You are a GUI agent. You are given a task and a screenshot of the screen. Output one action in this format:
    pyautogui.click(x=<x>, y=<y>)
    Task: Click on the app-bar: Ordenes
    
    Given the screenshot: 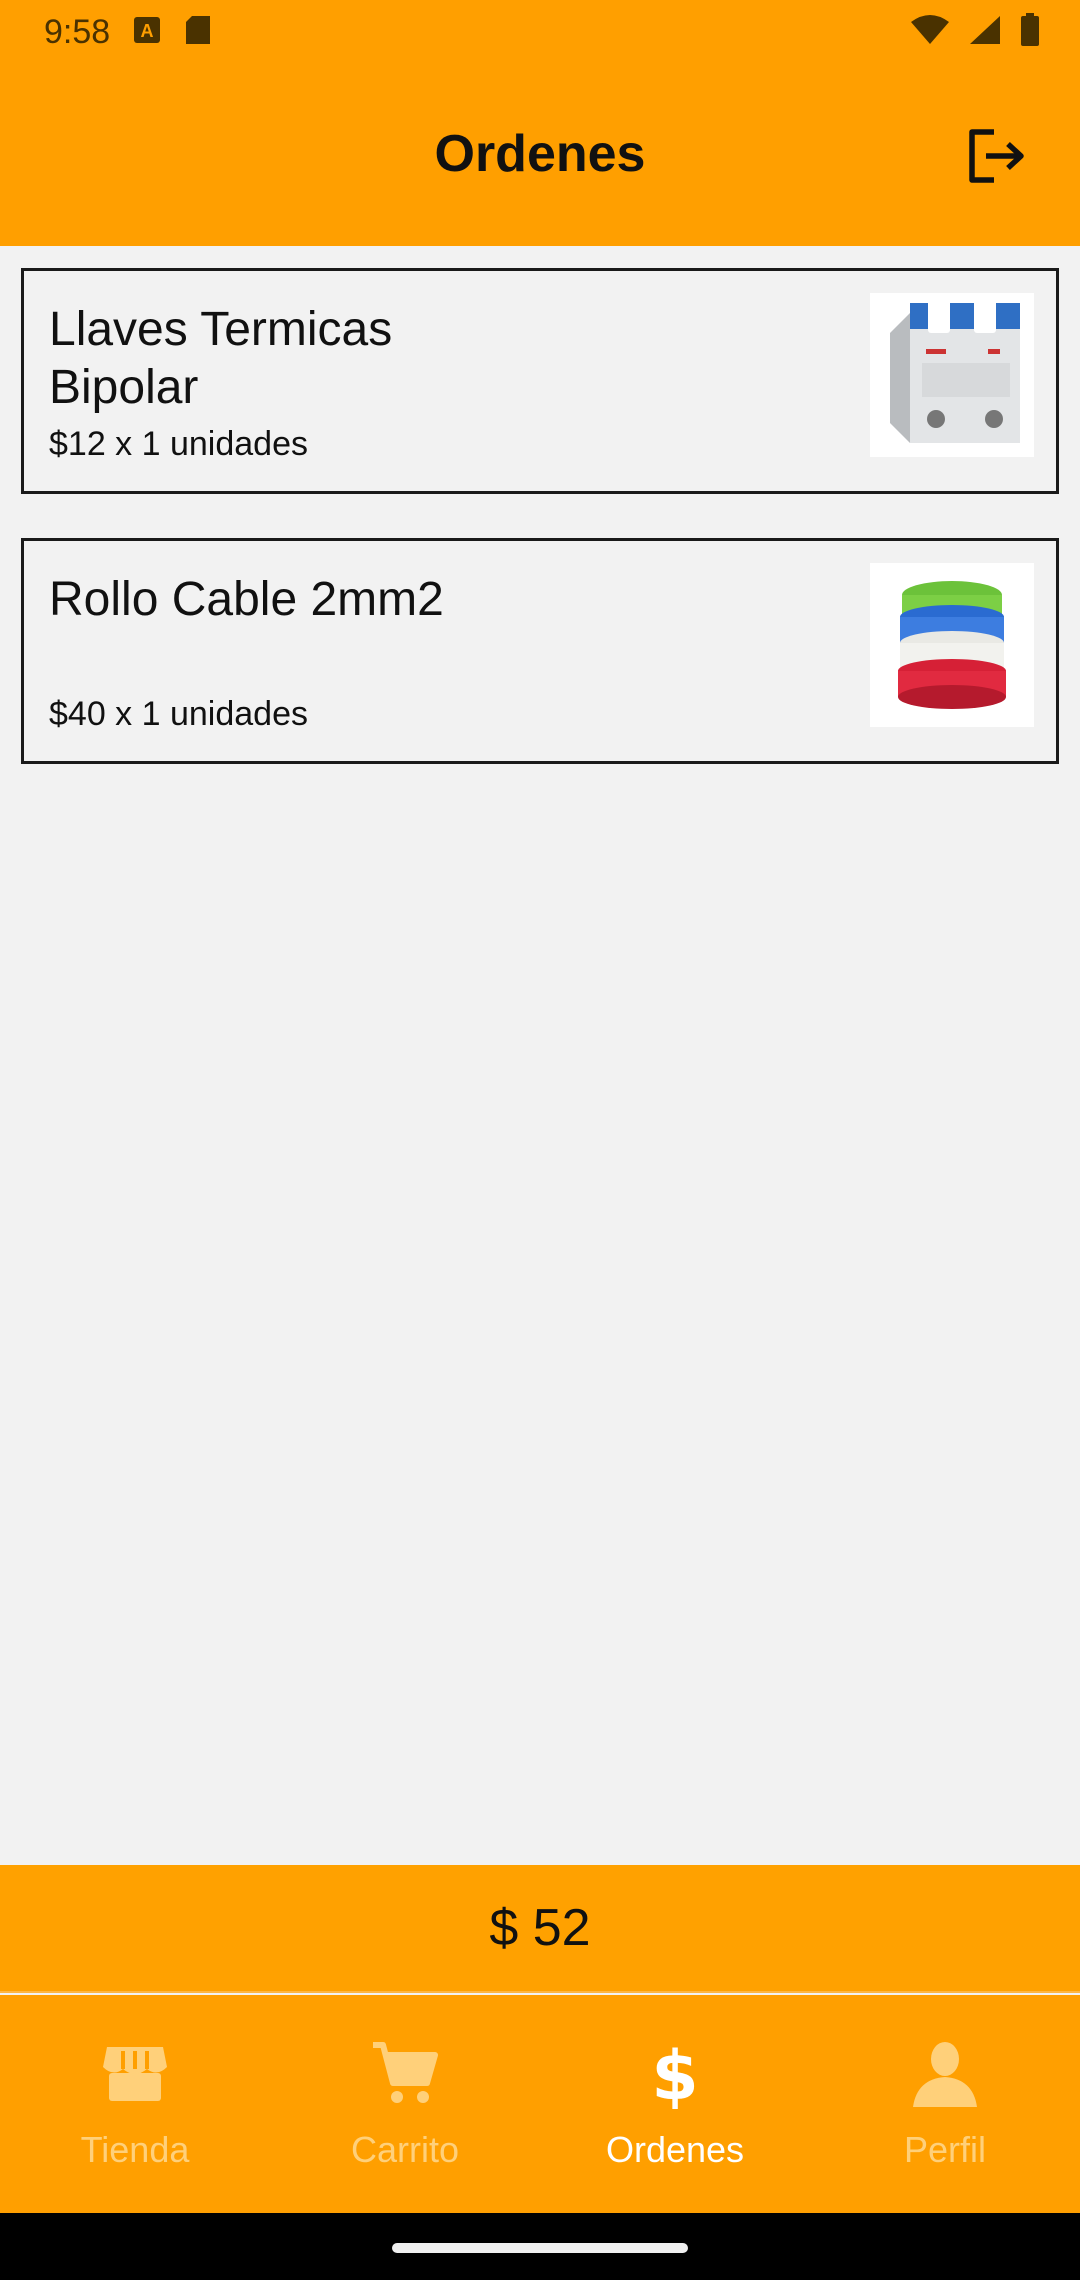 What is the action you would take?
    pyautogui.click(x=540, y=155)
    